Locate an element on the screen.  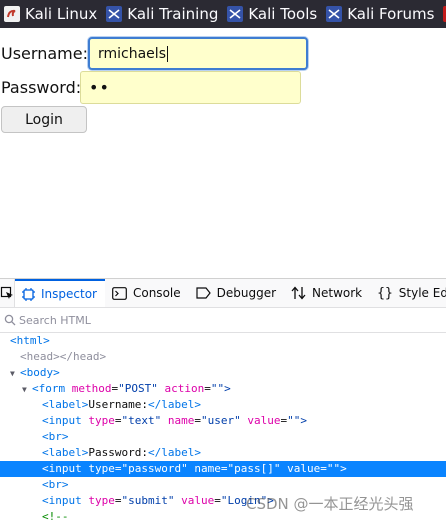
search-icon is located at coordinates (10, 320).